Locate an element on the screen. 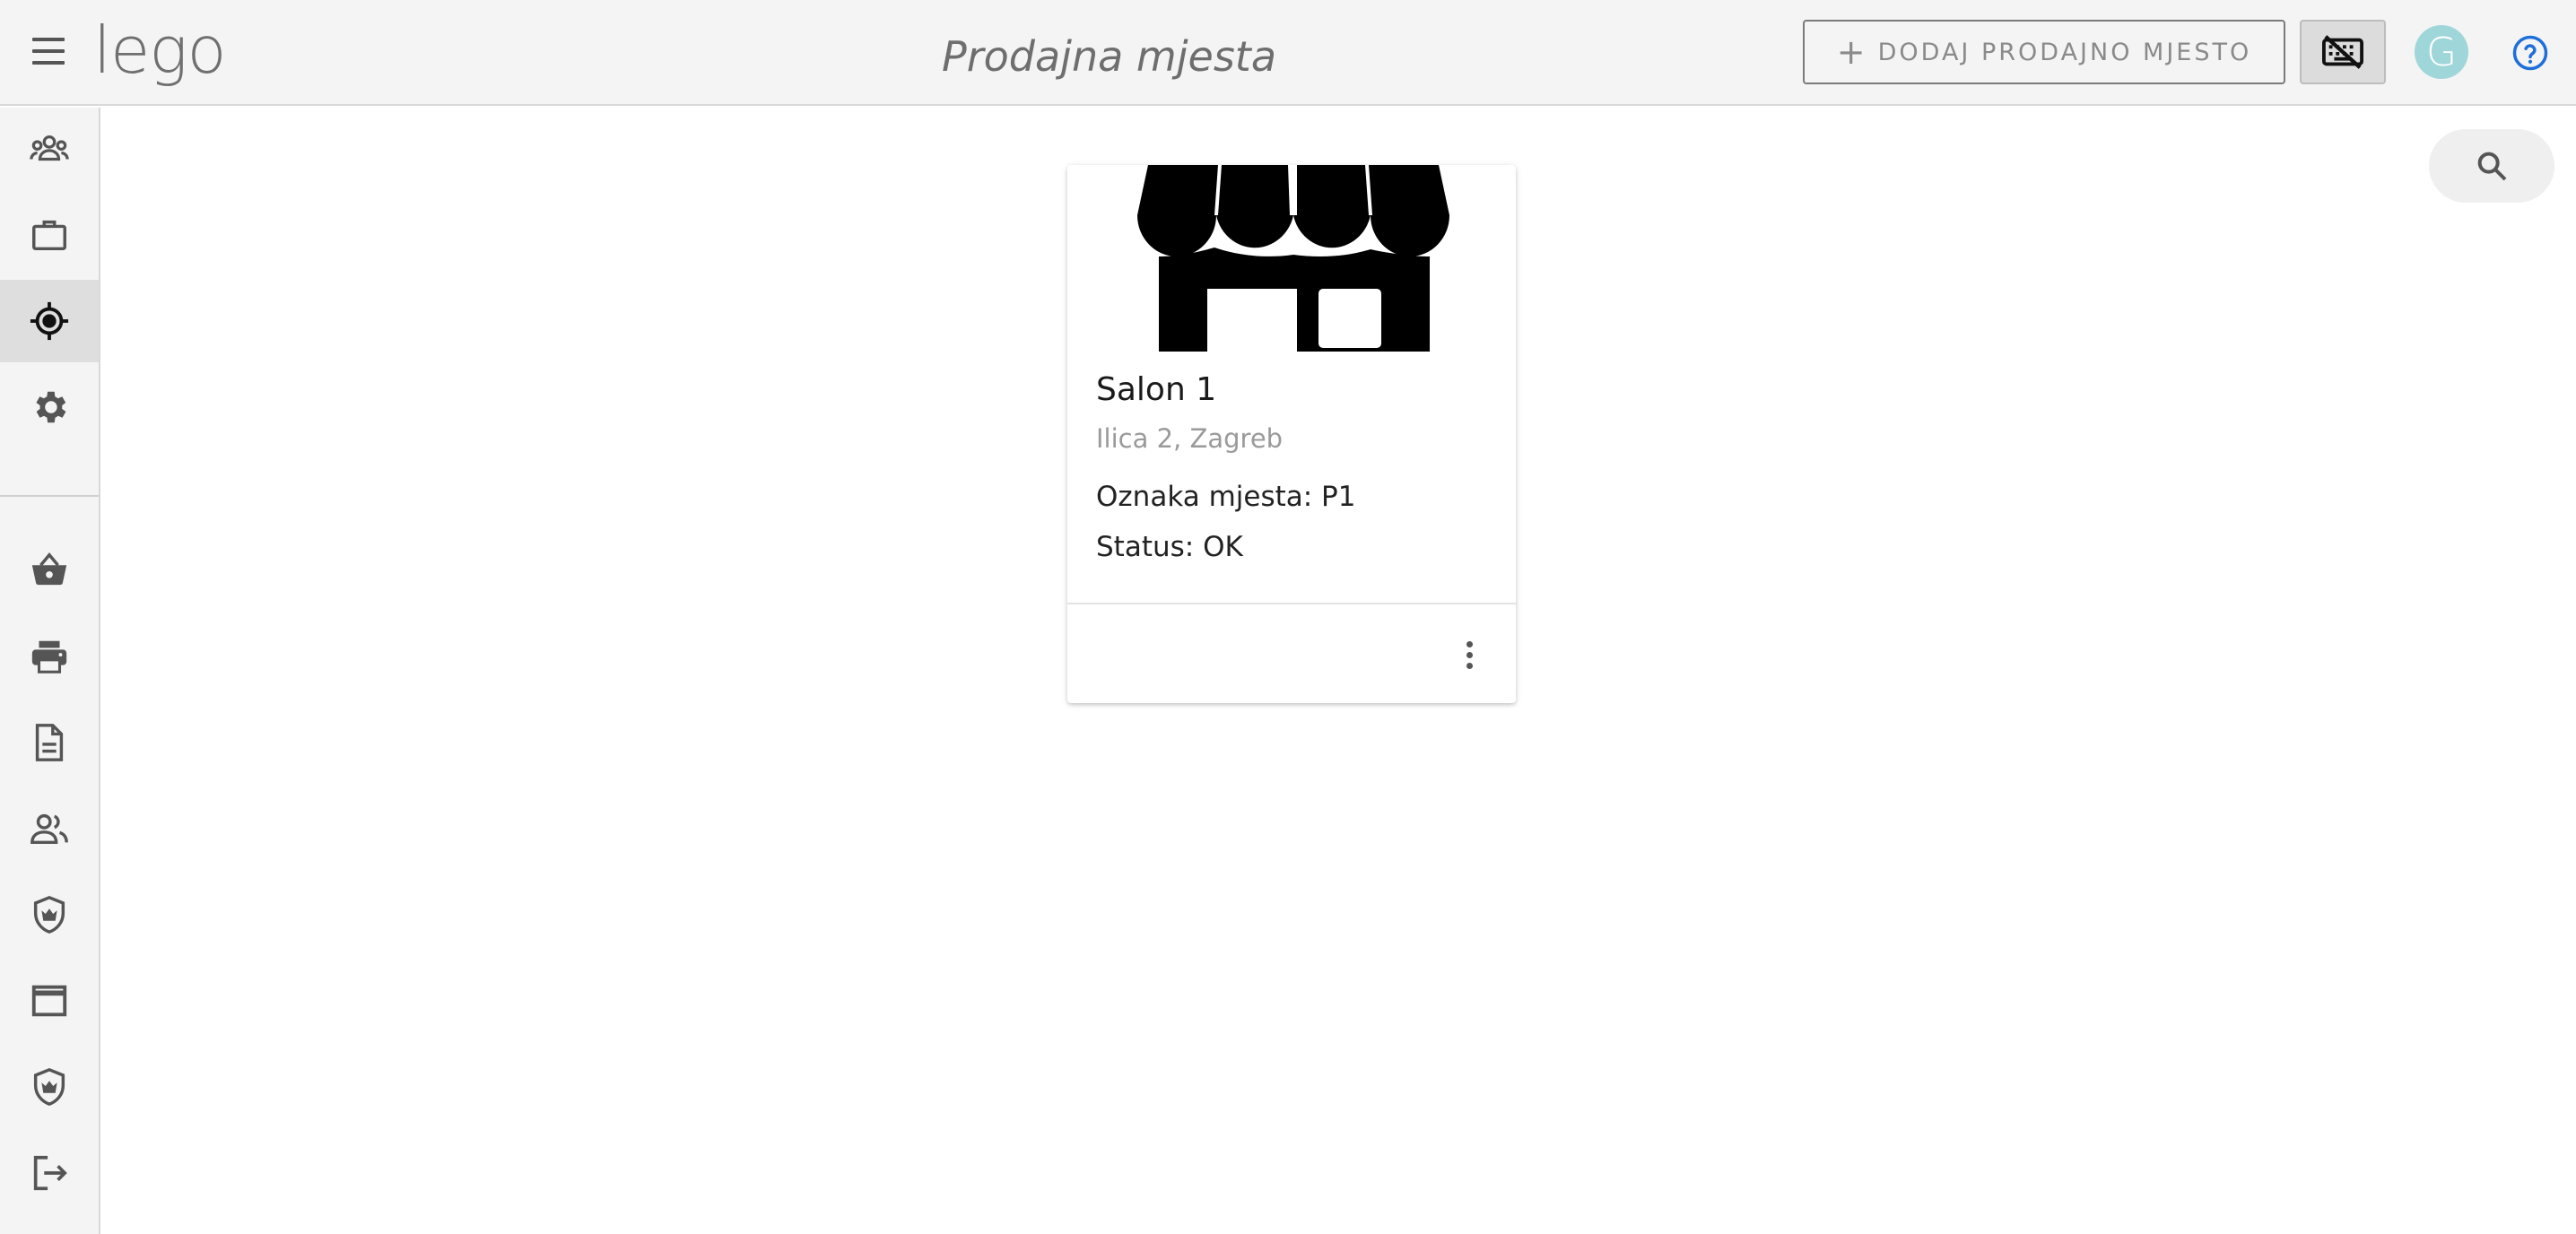 The height and width of the screenshot is (1234, 2576). sidebar-item-basket is located at coordinates (49, 570).